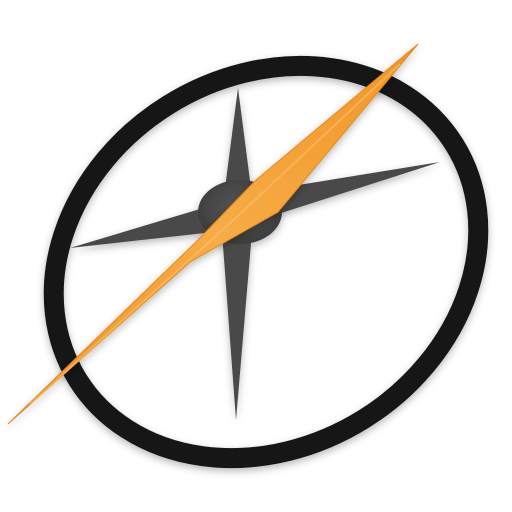  I want to click on star-point-west, so click(142, 227).